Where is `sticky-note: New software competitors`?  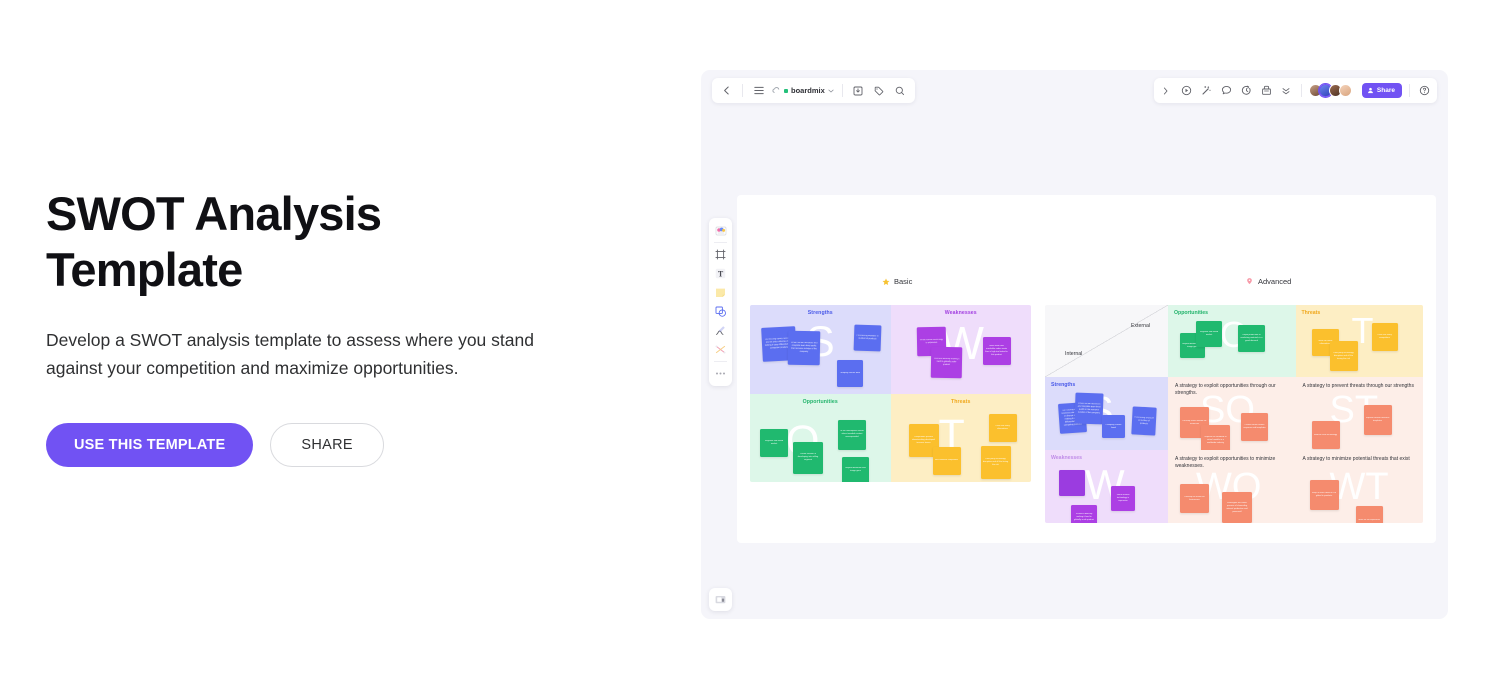
sticky-note: New software competitors is located at coordinates (946, 460).